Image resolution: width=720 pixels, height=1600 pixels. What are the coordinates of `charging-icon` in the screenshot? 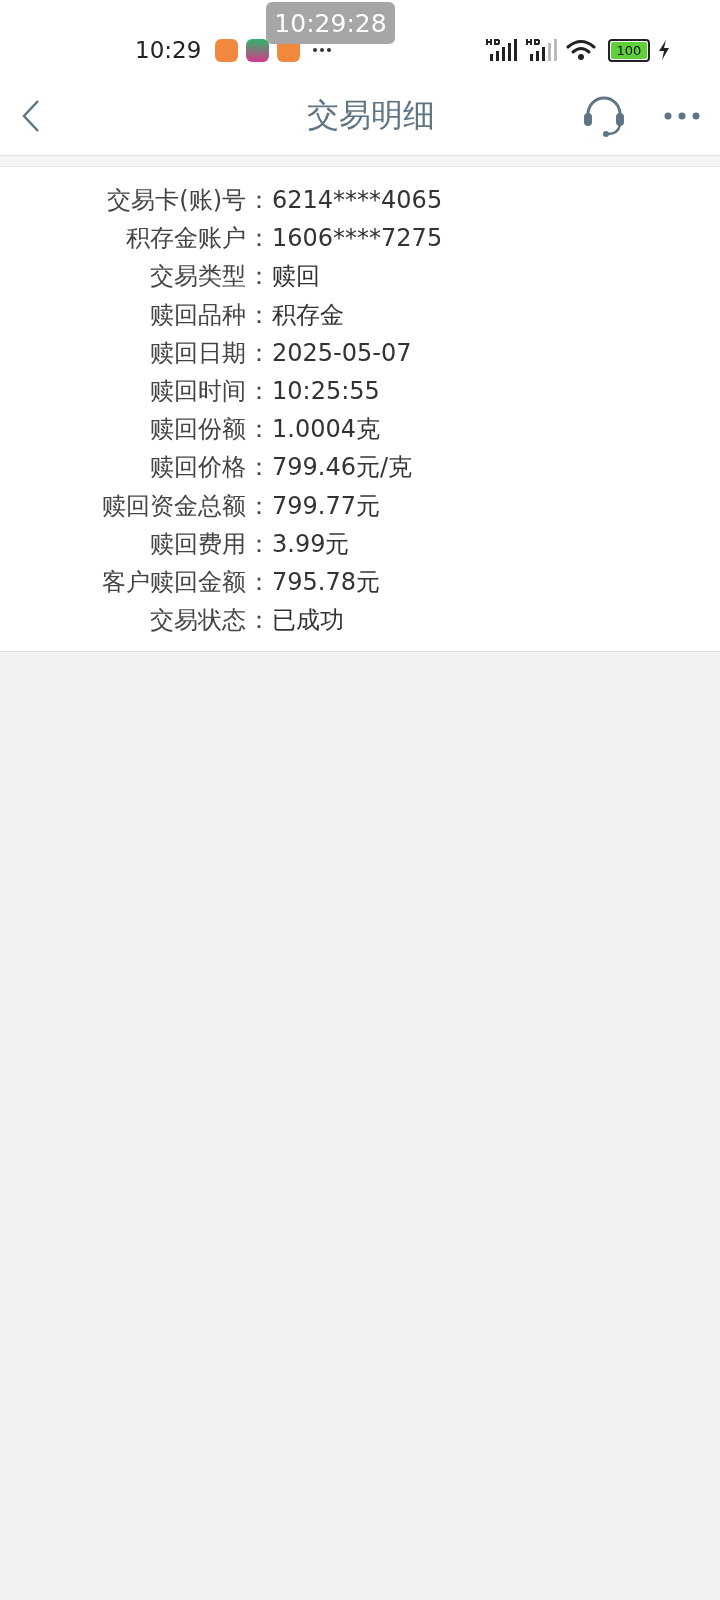 It's located at (664, 50).